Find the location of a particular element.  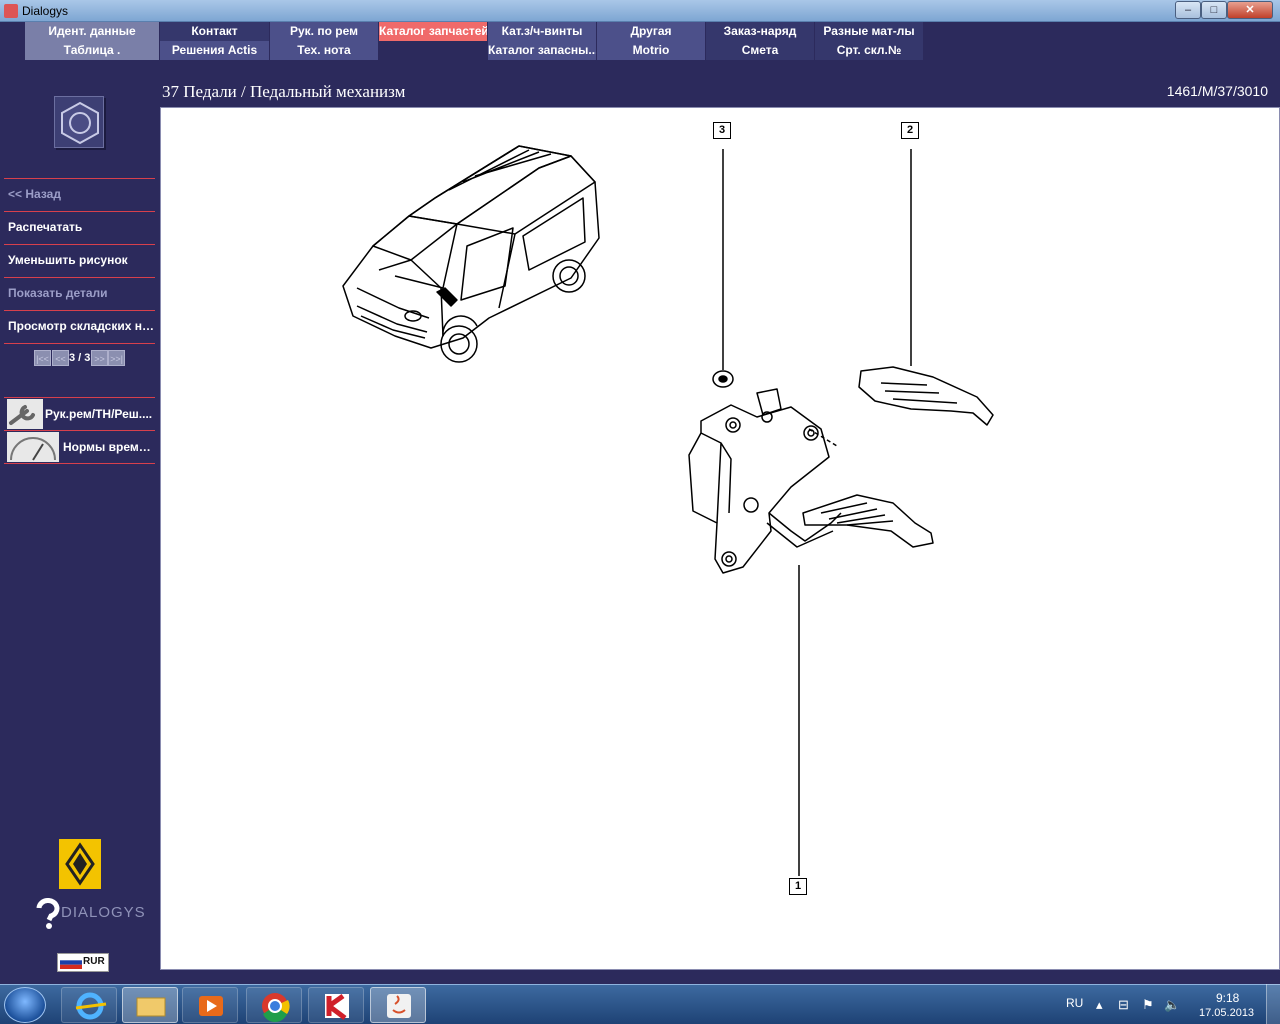

tab-ident-data: Идент. данные is located at coordinates (92, 31).